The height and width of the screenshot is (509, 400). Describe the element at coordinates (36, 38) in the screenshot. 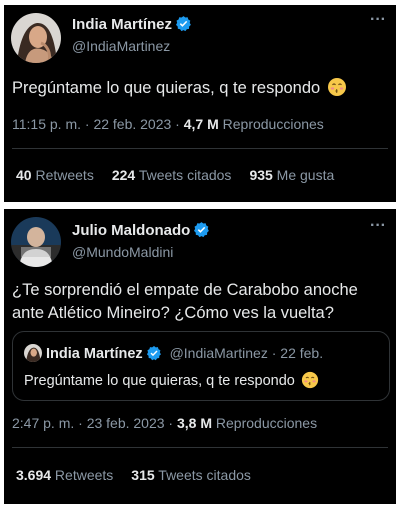

I see `avatar-india` at that location.